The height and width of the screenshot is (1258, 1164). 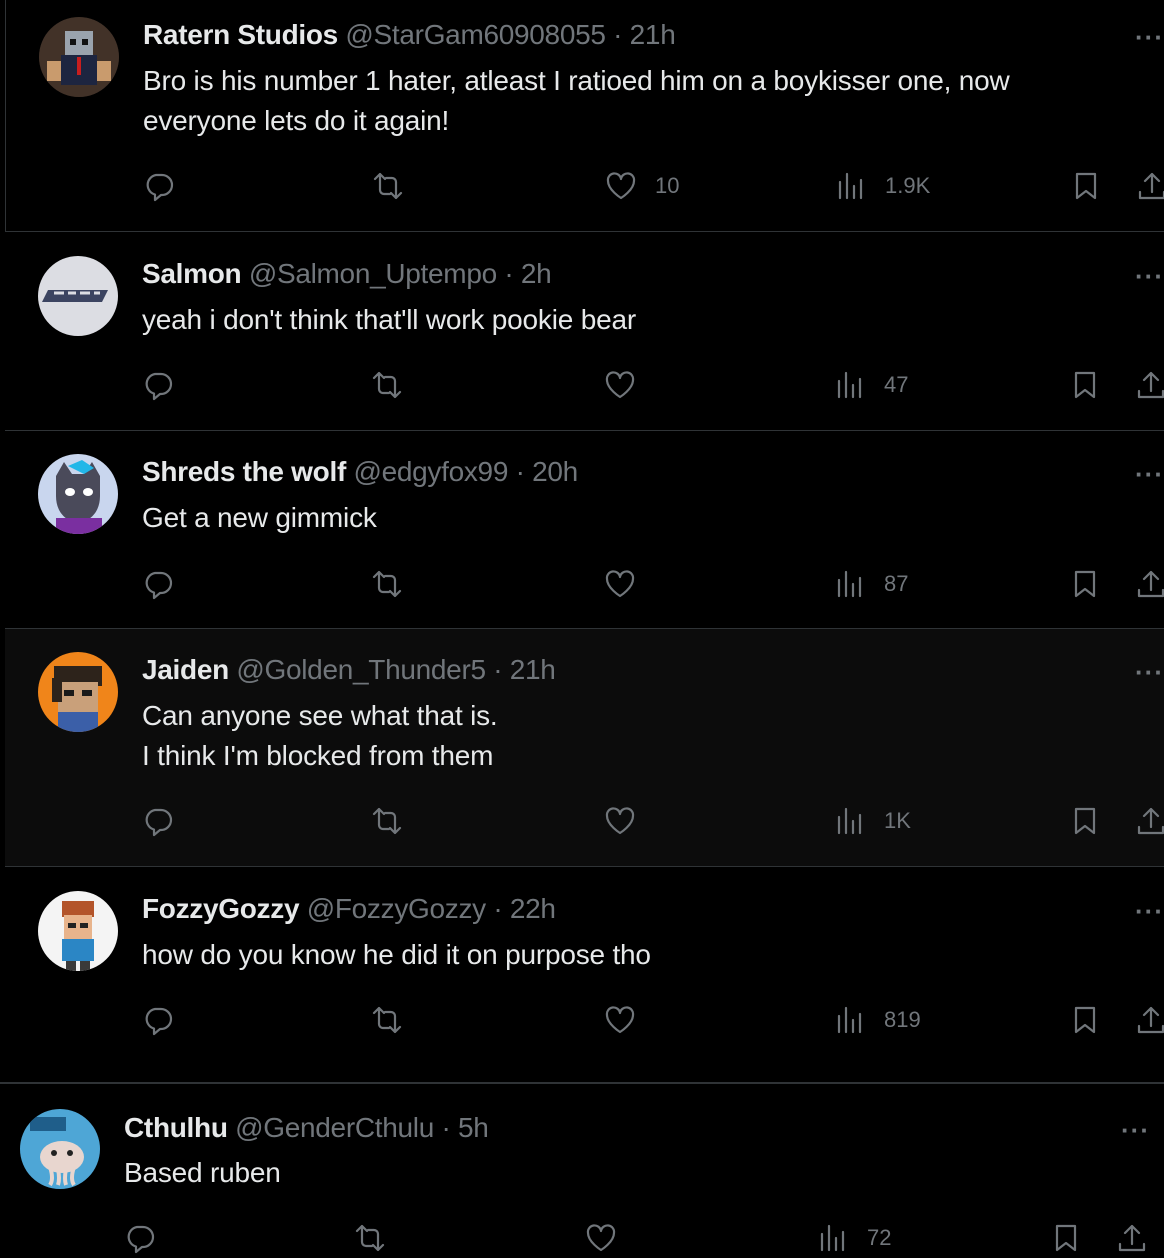 What do you see at coordinates (536, 273) in the screenshot?
I see `timestamp: 2h` at bounding box center [536, 273].